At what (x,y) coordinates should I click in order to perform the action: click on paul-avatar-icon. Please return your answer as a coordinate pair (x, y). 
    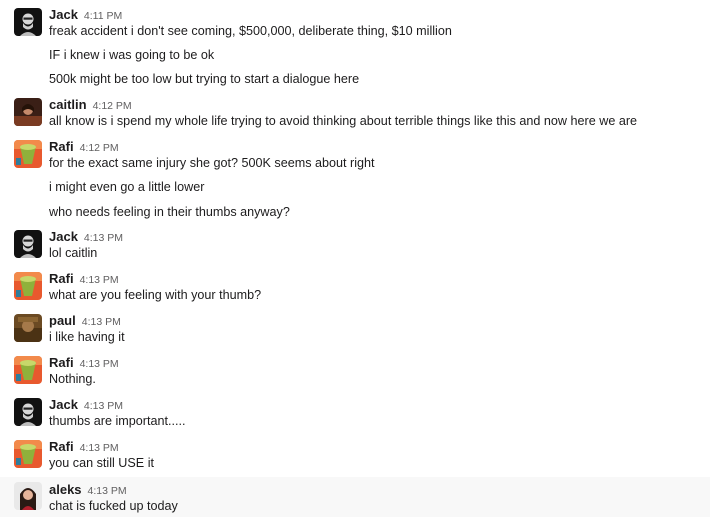
    Looking at the image, I should click on (28, 328).